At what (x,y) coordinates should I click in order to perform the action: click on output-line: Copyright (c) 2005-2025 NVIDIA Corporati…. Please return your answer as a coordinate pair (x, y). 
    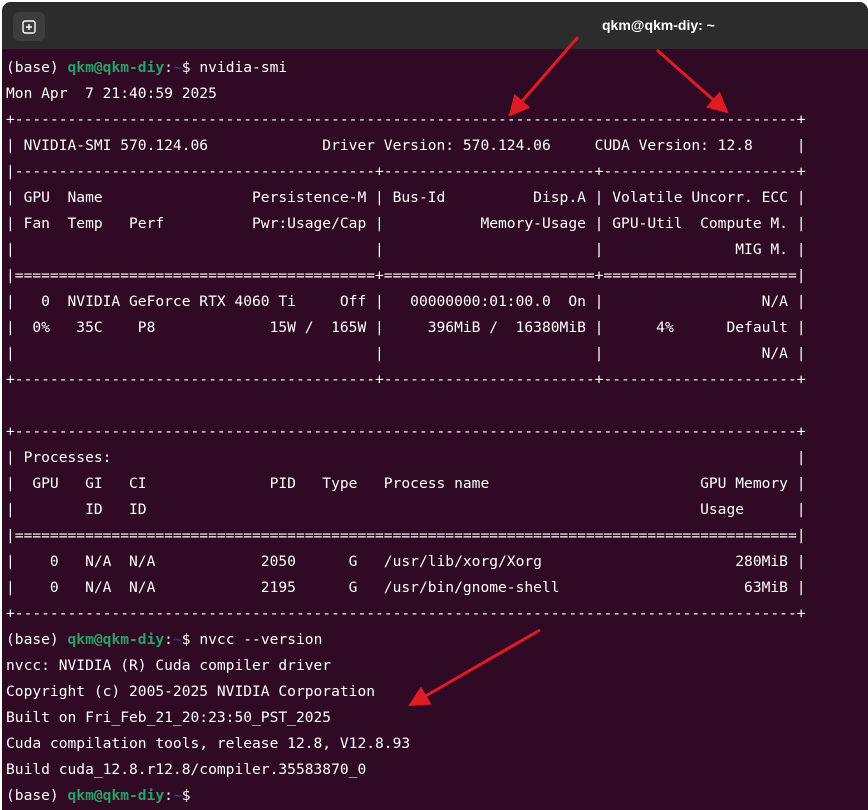
    Looking at the image, I should click on (191, 691).